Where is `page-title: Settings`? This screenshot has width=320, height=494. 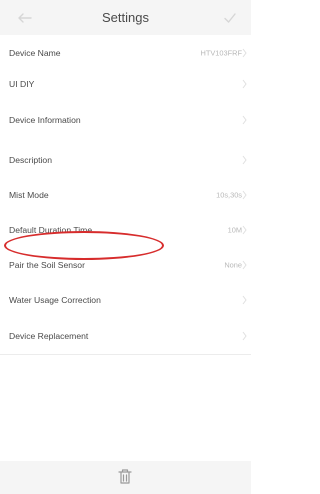 page-title: Settings is located at coordinates (125, 17).